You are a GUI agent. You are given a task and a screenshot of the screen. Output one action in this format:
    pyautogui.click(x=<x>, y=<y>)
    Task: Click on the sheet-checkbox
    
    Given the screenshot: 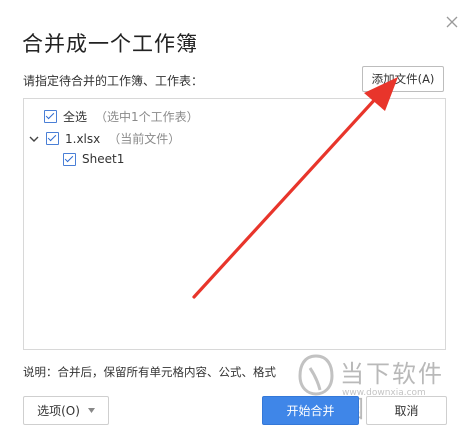 What is the action you would take?
    pyautogui.click(x=69, y=159)
    